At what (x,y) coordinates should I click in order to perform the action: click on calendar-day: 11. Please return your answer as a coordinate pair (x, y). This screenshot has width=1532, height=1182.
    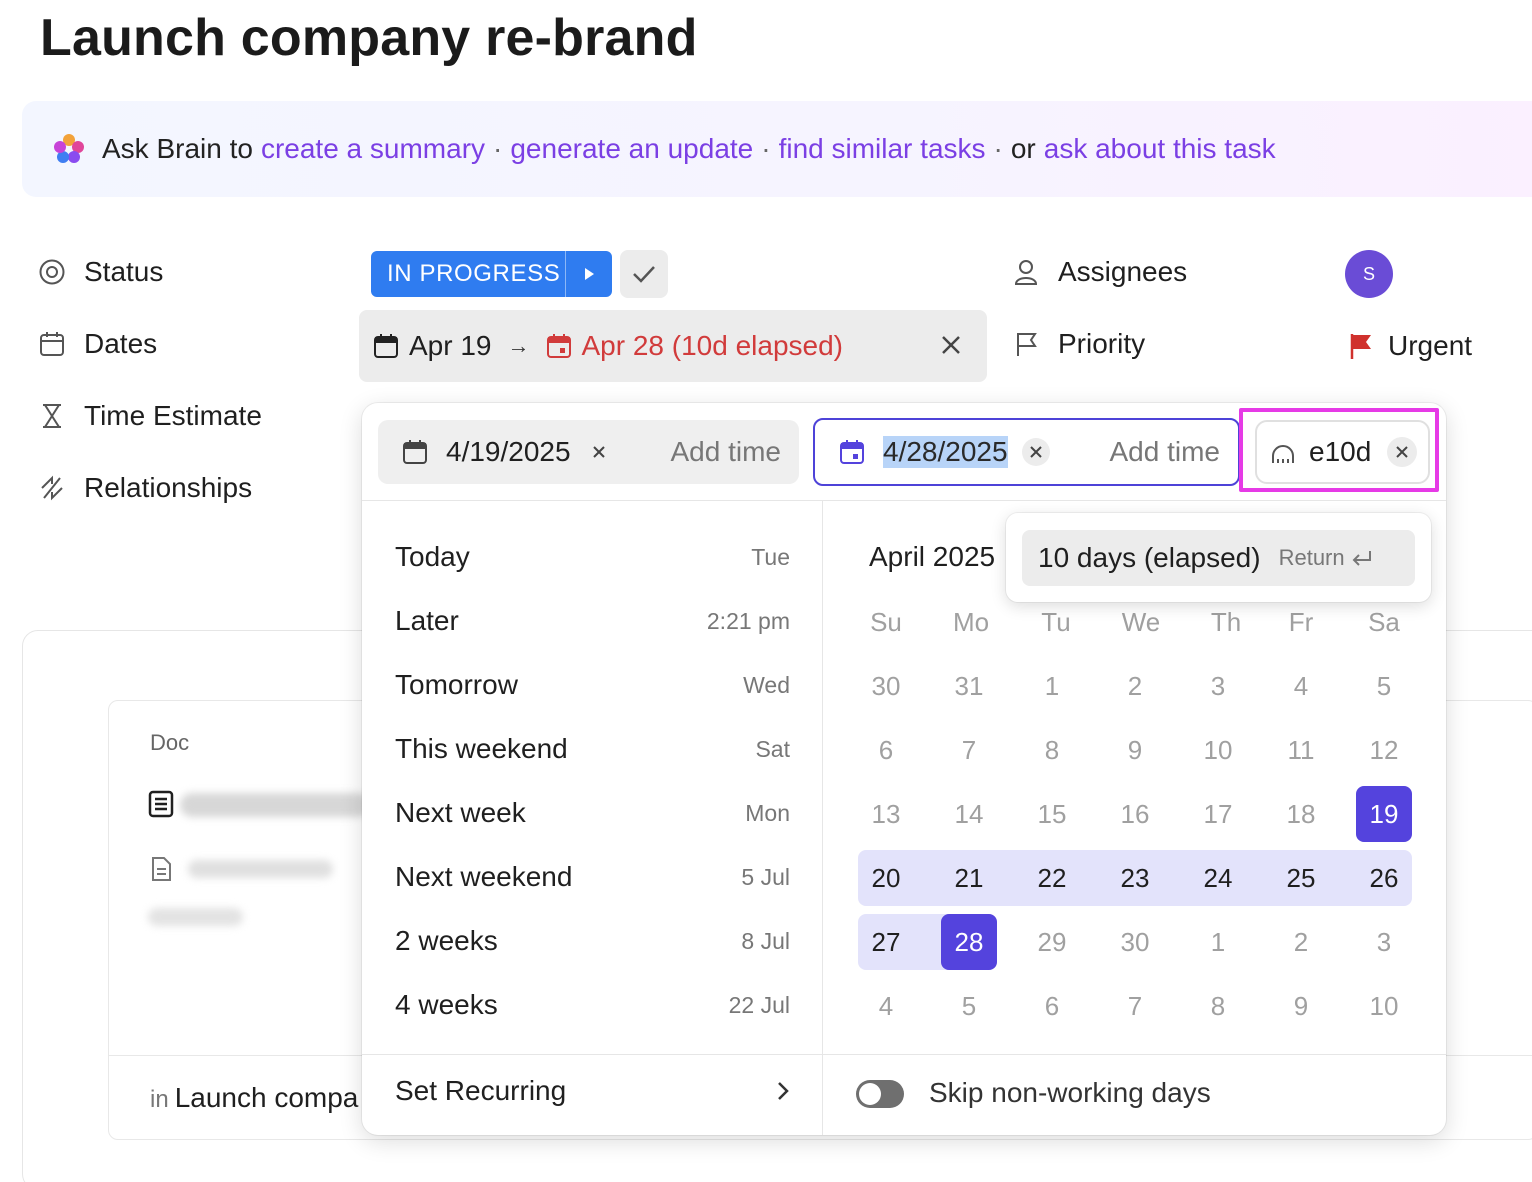
    Looking at the image, I should click on (1301, 750).